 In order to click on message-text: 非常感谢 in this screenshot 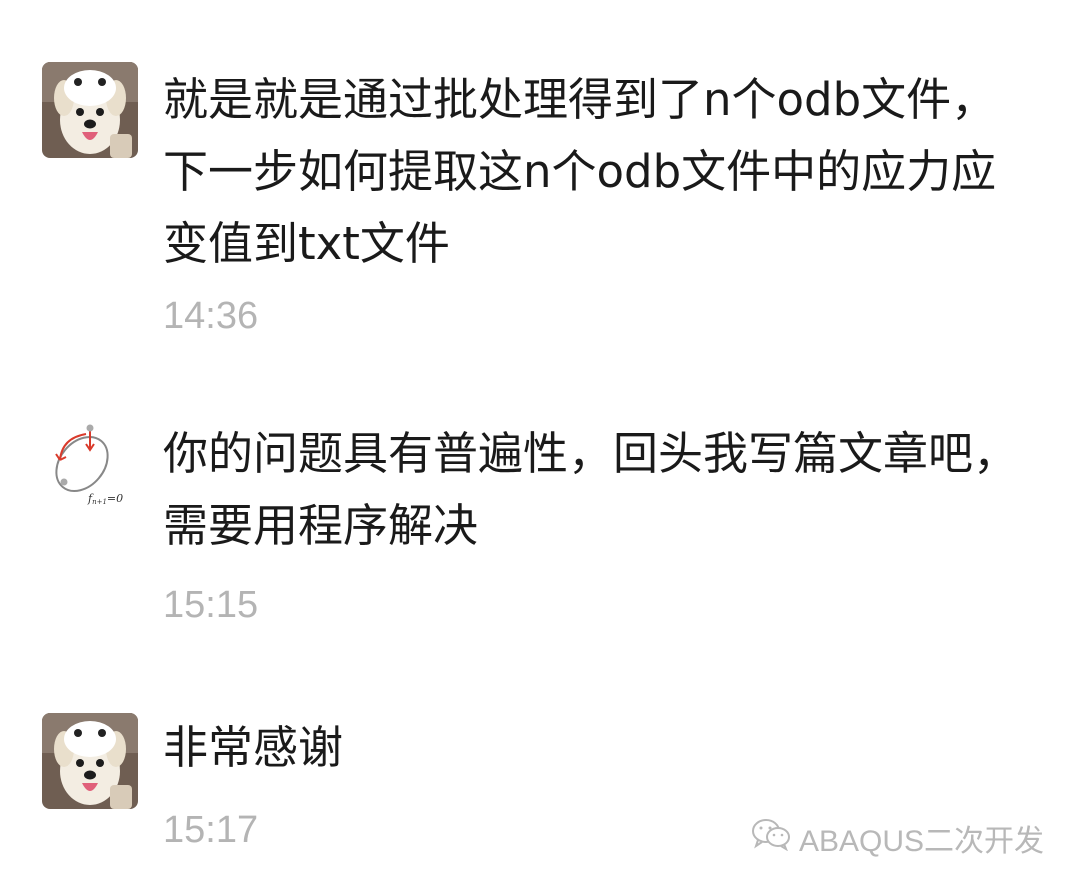, I will do `click(253, 747)`.